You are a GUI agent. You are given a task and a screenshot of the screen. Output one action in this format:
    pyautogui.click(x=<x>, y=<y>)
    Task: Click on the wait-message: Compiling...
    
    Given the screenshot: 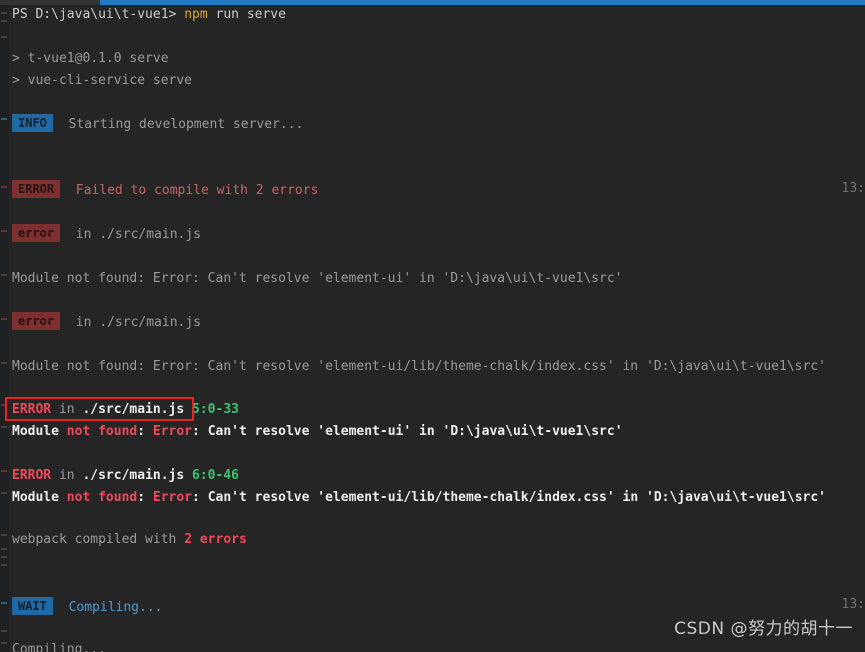 What is the action you would take?
    pyautogui.click(x=115, y=607)
    